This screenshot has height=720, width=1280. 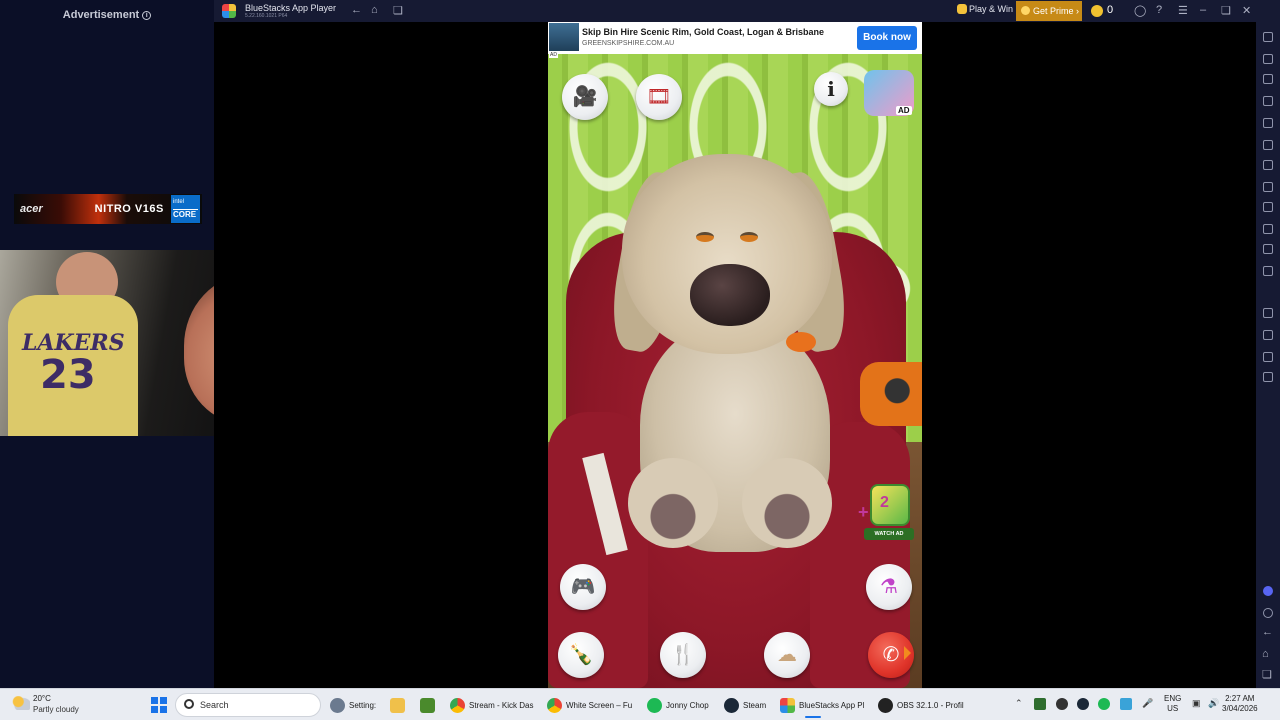 What do you see at coordinates (1268, 249) in the screenshot?
I see `media-manager-icon` at bounding box center [1268, 249].